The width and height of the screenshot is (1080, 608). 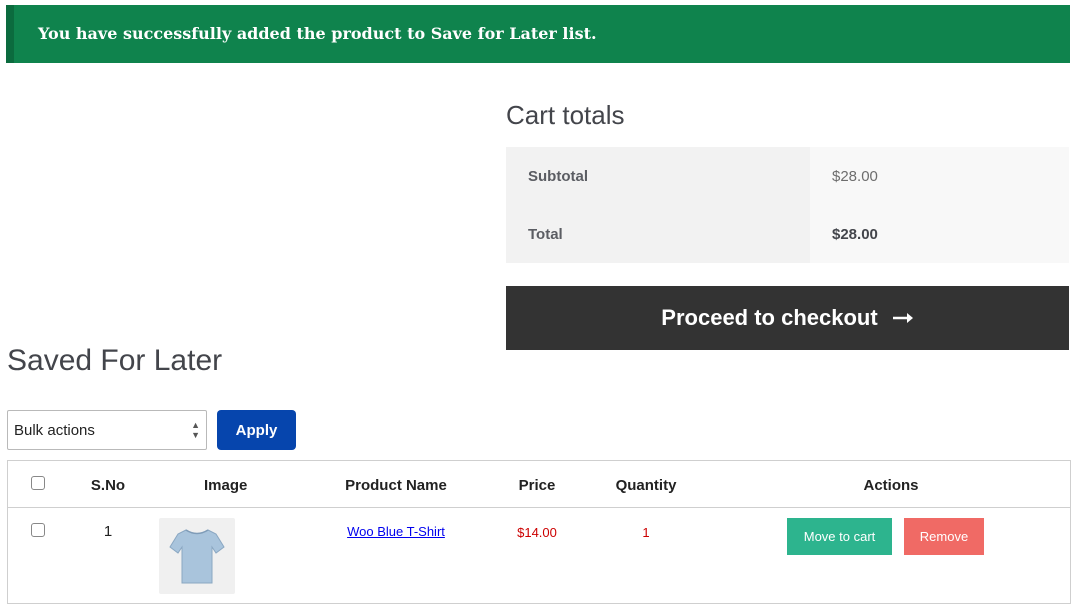 I want to click on saved-for-later-title: Saved For Later, so click(x=115, y=360).